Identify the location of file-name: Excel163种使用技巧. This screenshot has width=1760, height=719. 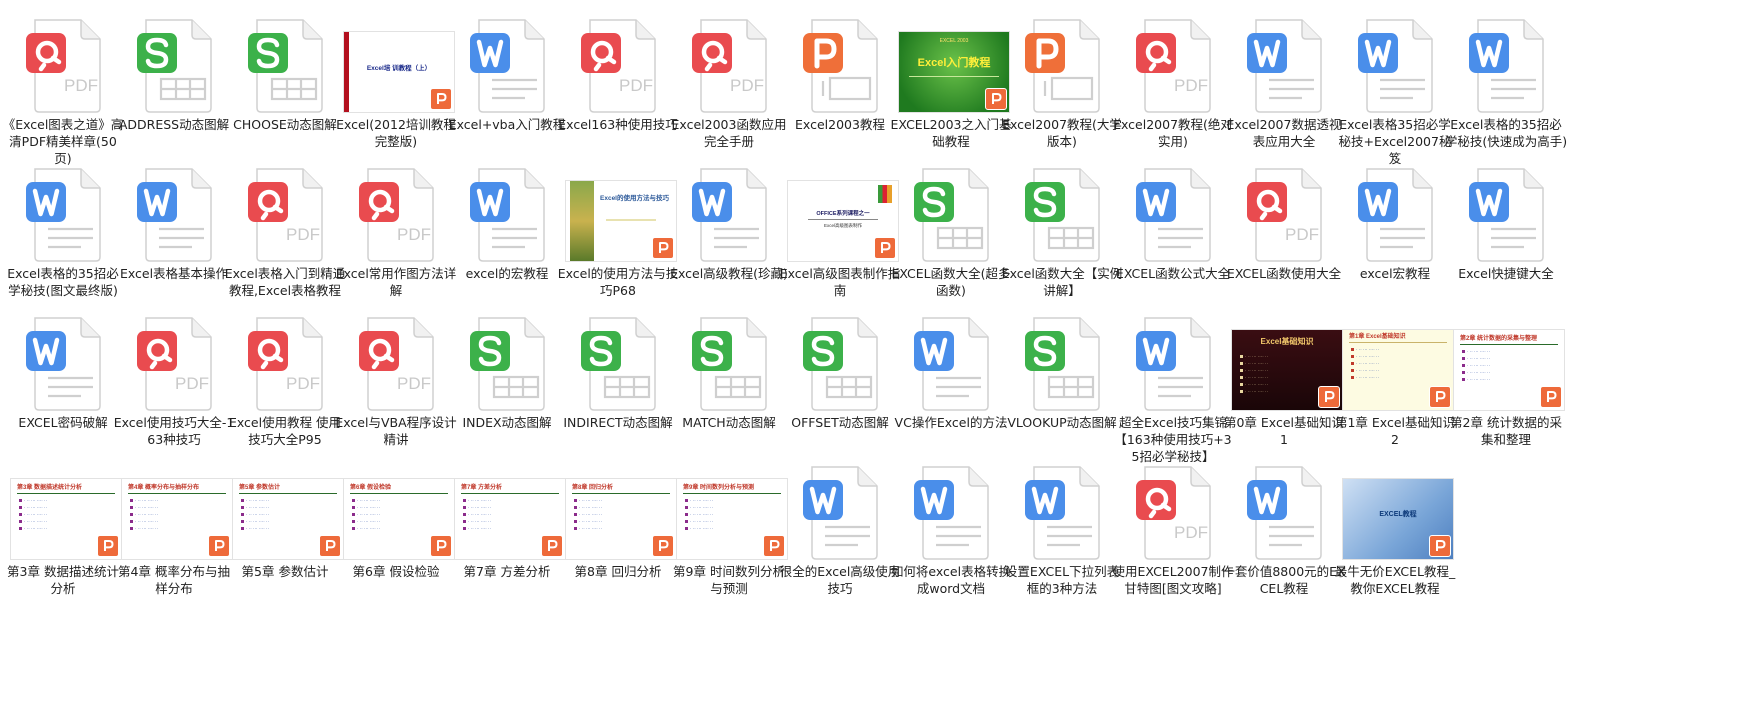
(618, 124).